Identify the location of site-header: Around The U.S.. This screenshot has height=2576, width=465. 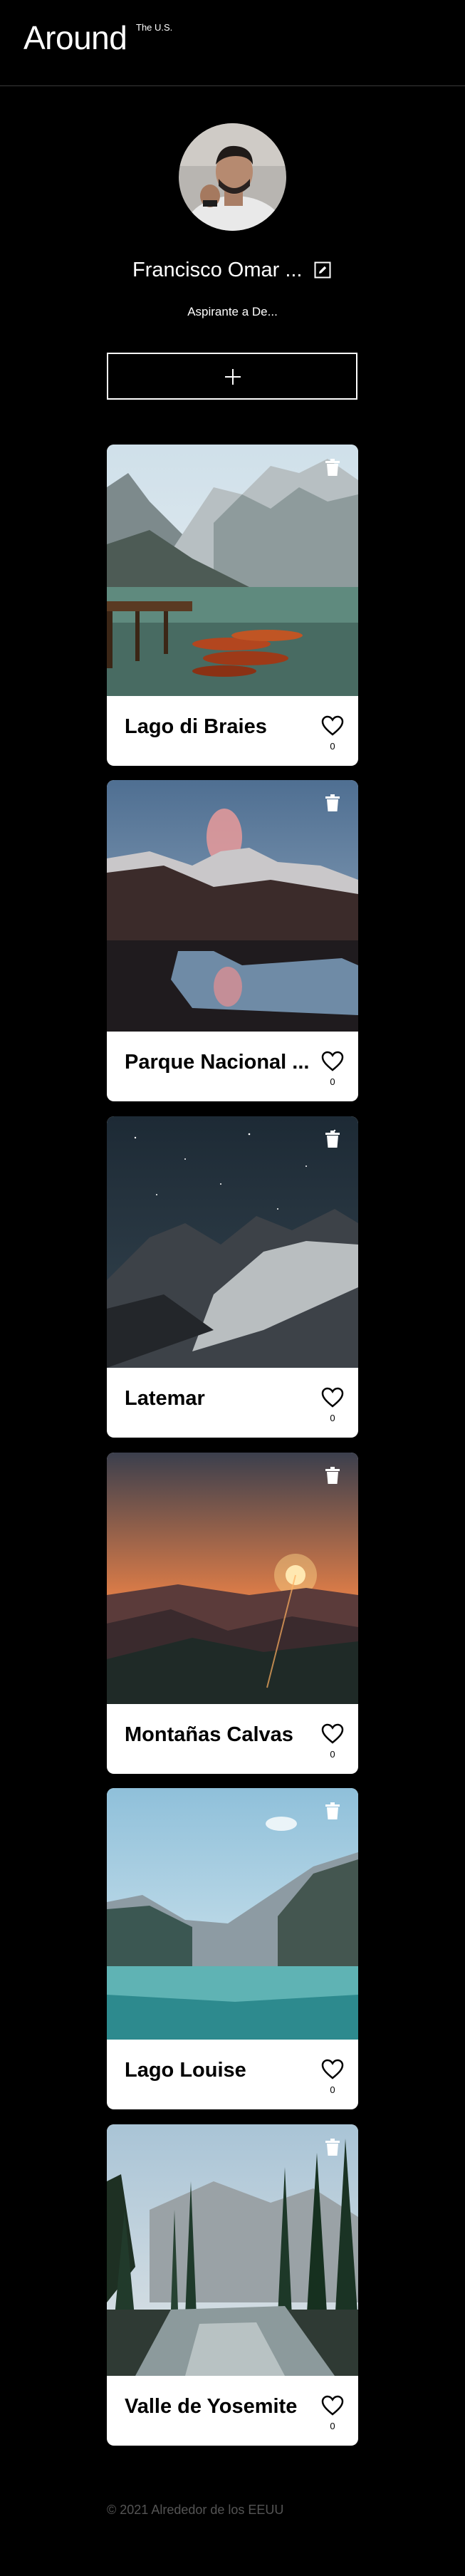
(232, 43).